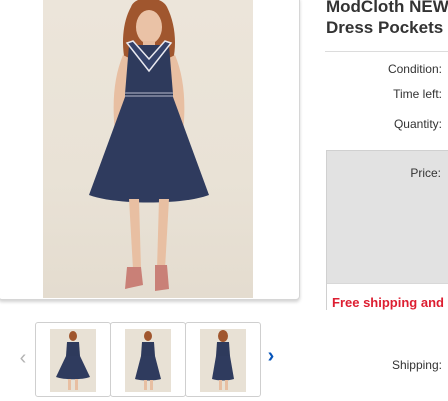 The image size is (448, 401). What do you see at coordinates (386, 51) in the screenshot?
I see `title-divider` at bounding box center [386, 51].